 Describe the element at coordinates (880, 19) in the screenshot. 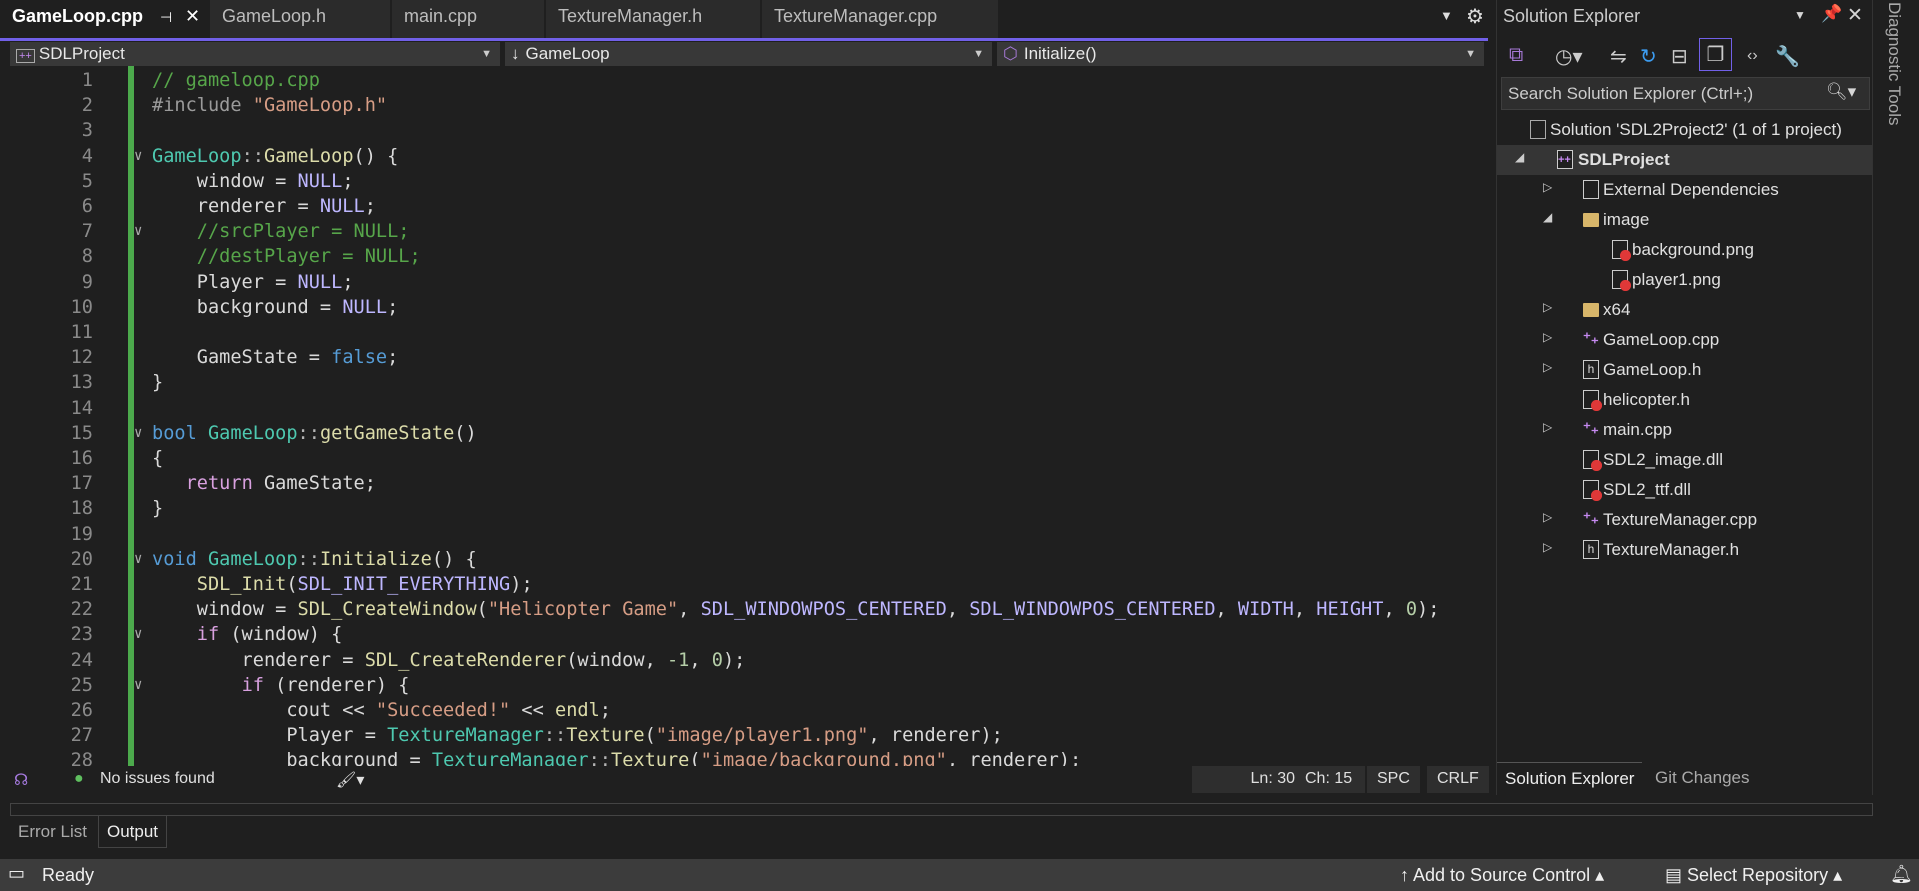

I see `tab-texturemanager-cpp: TextureManager.cpp` at that location.